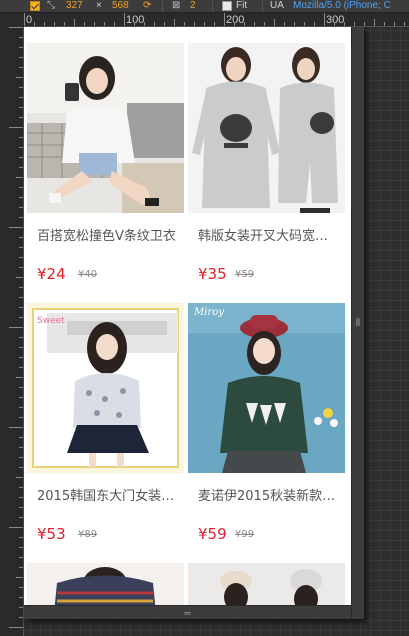  I want to click on product-original-price: ¥89, so click(88, 534).